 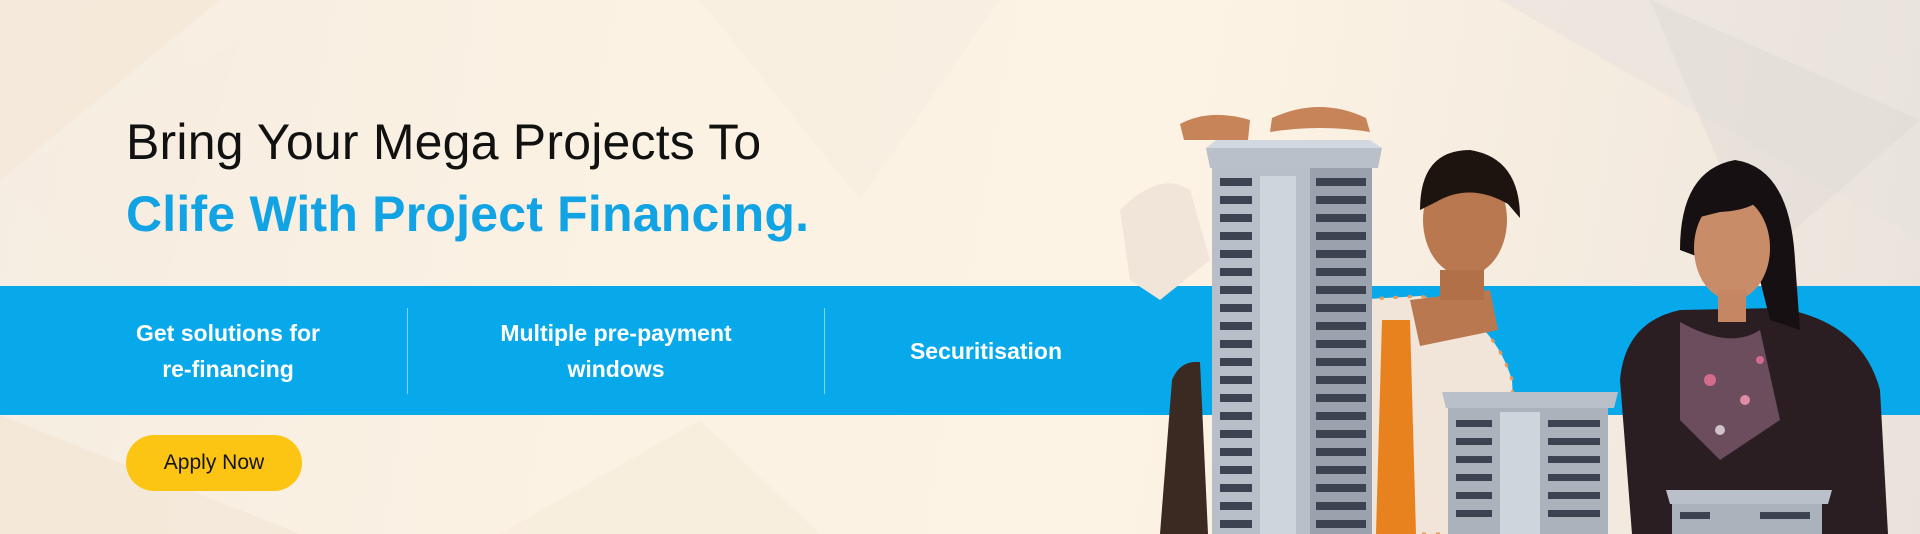 I want to click on apply-now-button: Apply Now, so click(x=214, y=463).